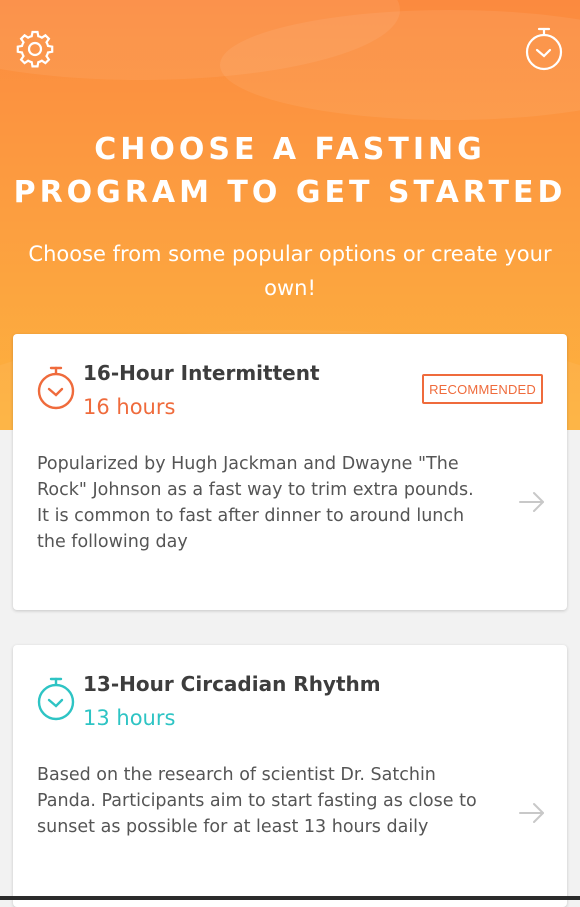 This screenshot has width=580, height=907. I want to click on timer-button, so click(544, 49).